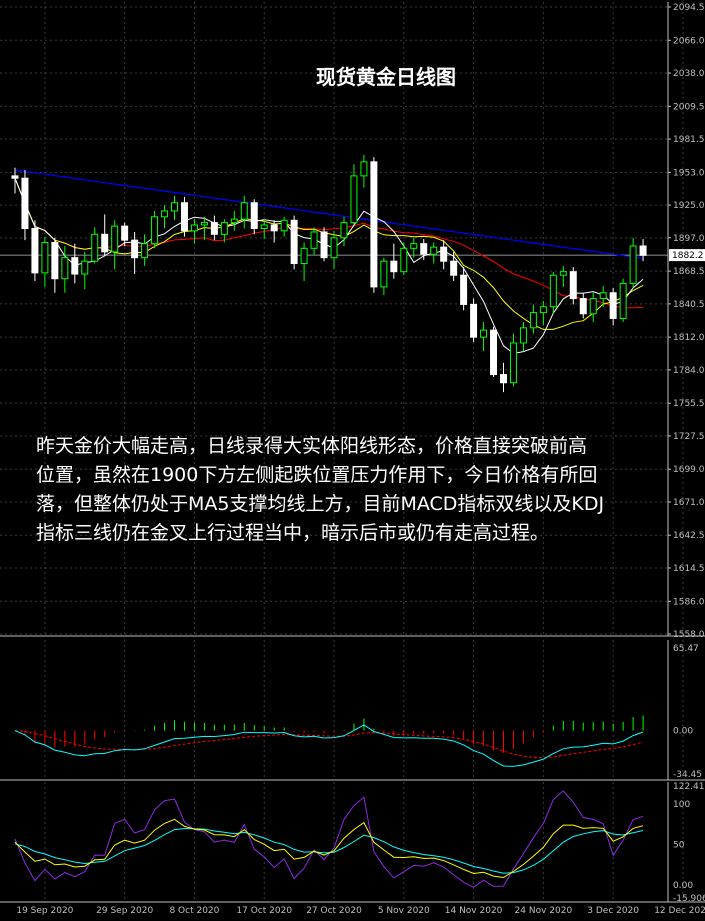 The height and width of the screenshot is (921, 705). Describe the element at coordinates (124, 911) in the screenshot. I see `x-tick-label: 29 Sep 2020` at that location.